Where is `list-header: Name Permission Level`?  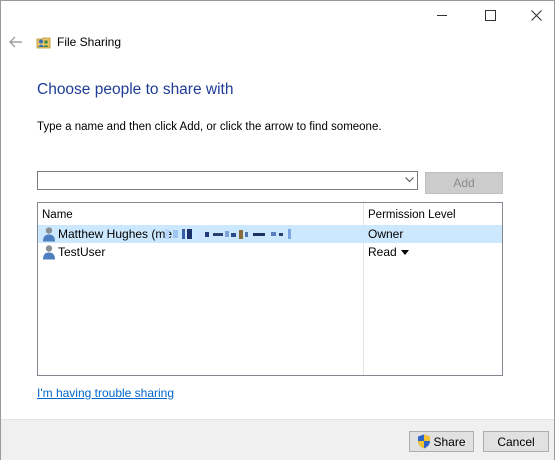
list-header: Name Permission Level is located at coordinates (270, 214).